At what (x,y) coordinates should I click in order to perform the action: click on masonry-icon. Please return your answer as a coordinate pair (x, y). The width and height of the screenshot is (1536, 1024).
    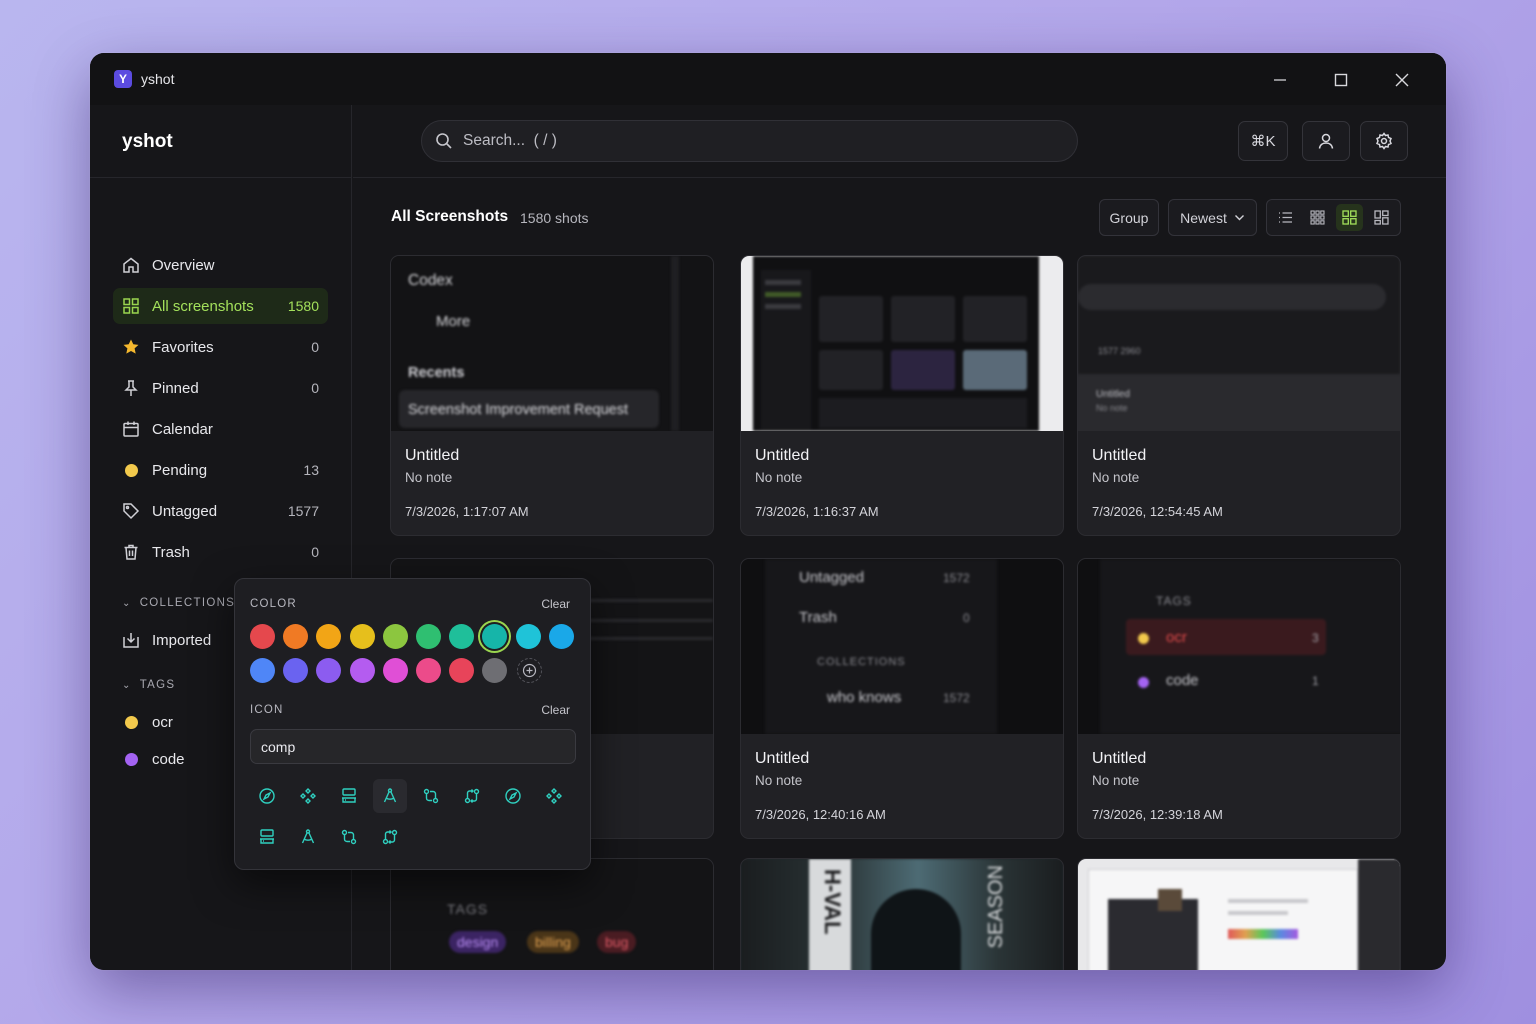
    Looking at the image, I should click on (1381, 217).